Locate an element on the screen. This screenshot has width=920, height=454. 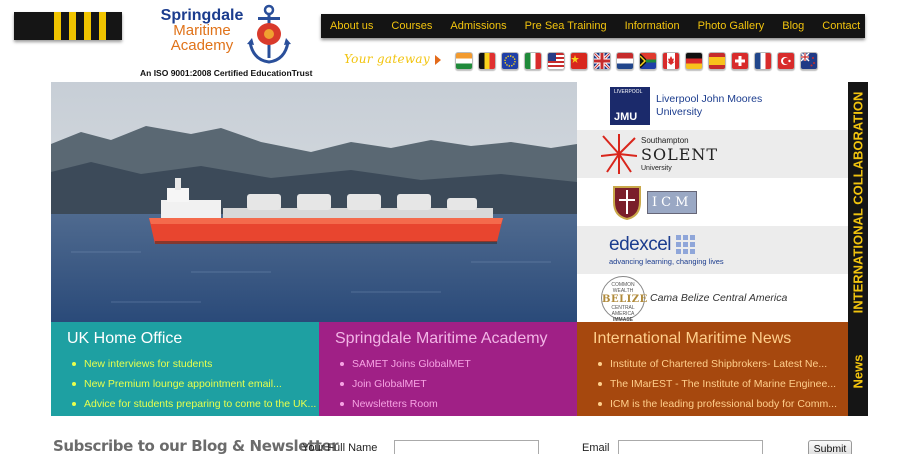
submit-button: Submit is located at coordinates (830, 447).